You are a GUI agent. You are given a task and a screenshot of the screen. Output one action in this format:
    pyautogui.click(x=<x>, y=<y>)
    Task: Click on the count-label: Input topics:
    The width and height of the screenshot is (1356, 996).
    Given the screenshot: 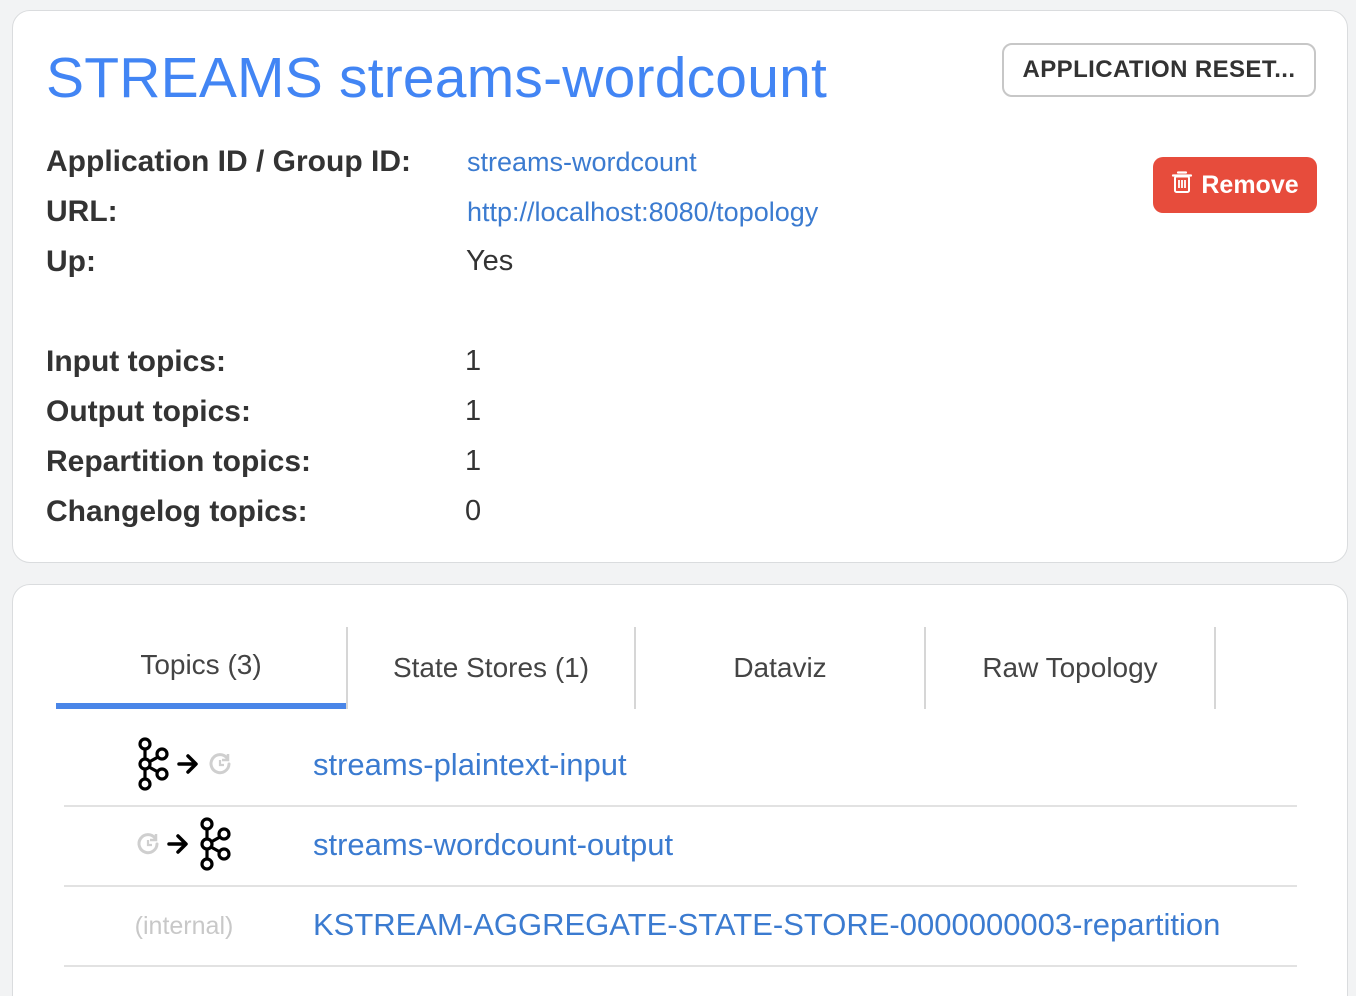 What is the action you would take?
    pyautogui.click(x=136, y=361)
    